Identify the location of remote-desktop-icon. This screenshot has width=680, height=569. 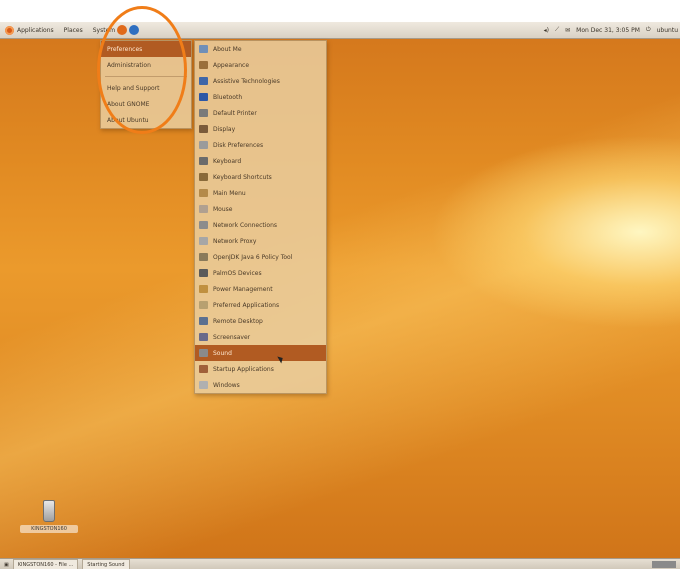
(203, 321).